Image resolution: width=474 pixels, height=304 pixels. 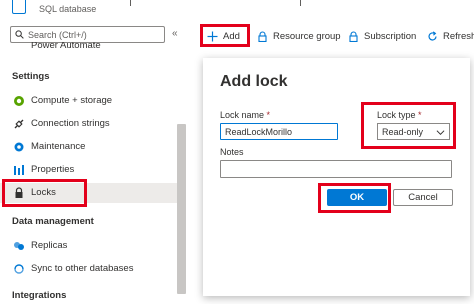 I want to click on properties-icon, so click(x=19, y=170).